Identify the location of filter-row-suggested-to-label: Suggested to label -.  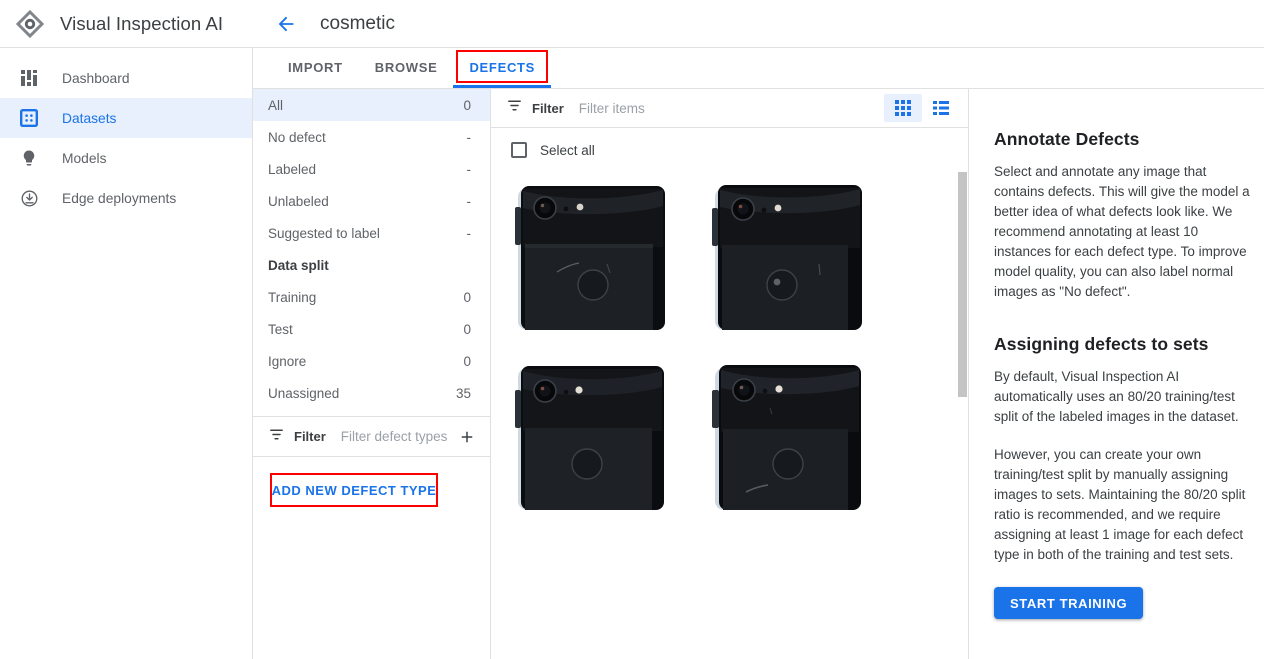
(371, 233).